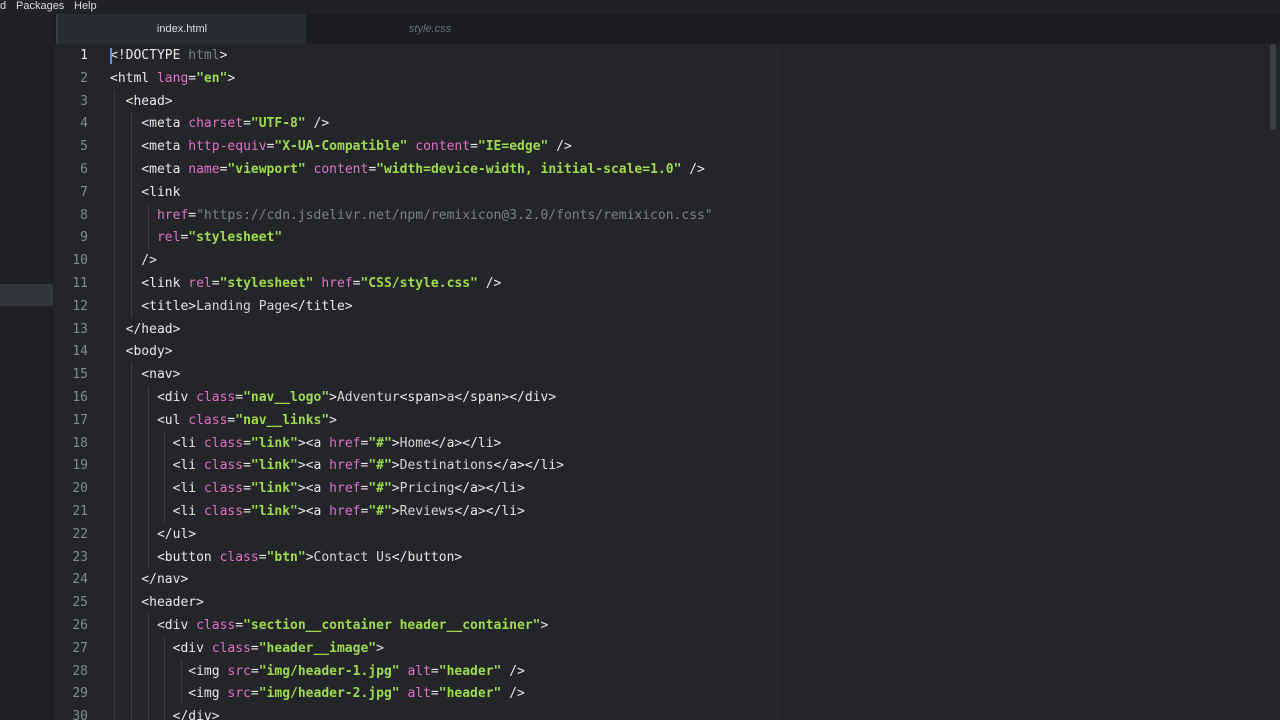 The height and width of the screenshot is (720, 1280). I want to click on tab-bar: index.html style.css, so click(667, 29).